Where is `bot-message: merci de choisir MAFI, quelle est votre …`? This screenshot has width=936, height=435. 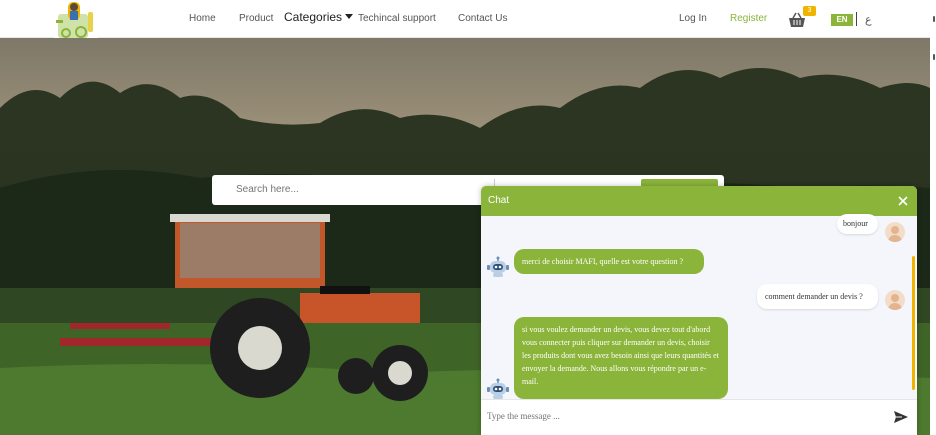
bot-message: merci de choisir MAFI, quelle est votre … is located at coordinates (609, 261).